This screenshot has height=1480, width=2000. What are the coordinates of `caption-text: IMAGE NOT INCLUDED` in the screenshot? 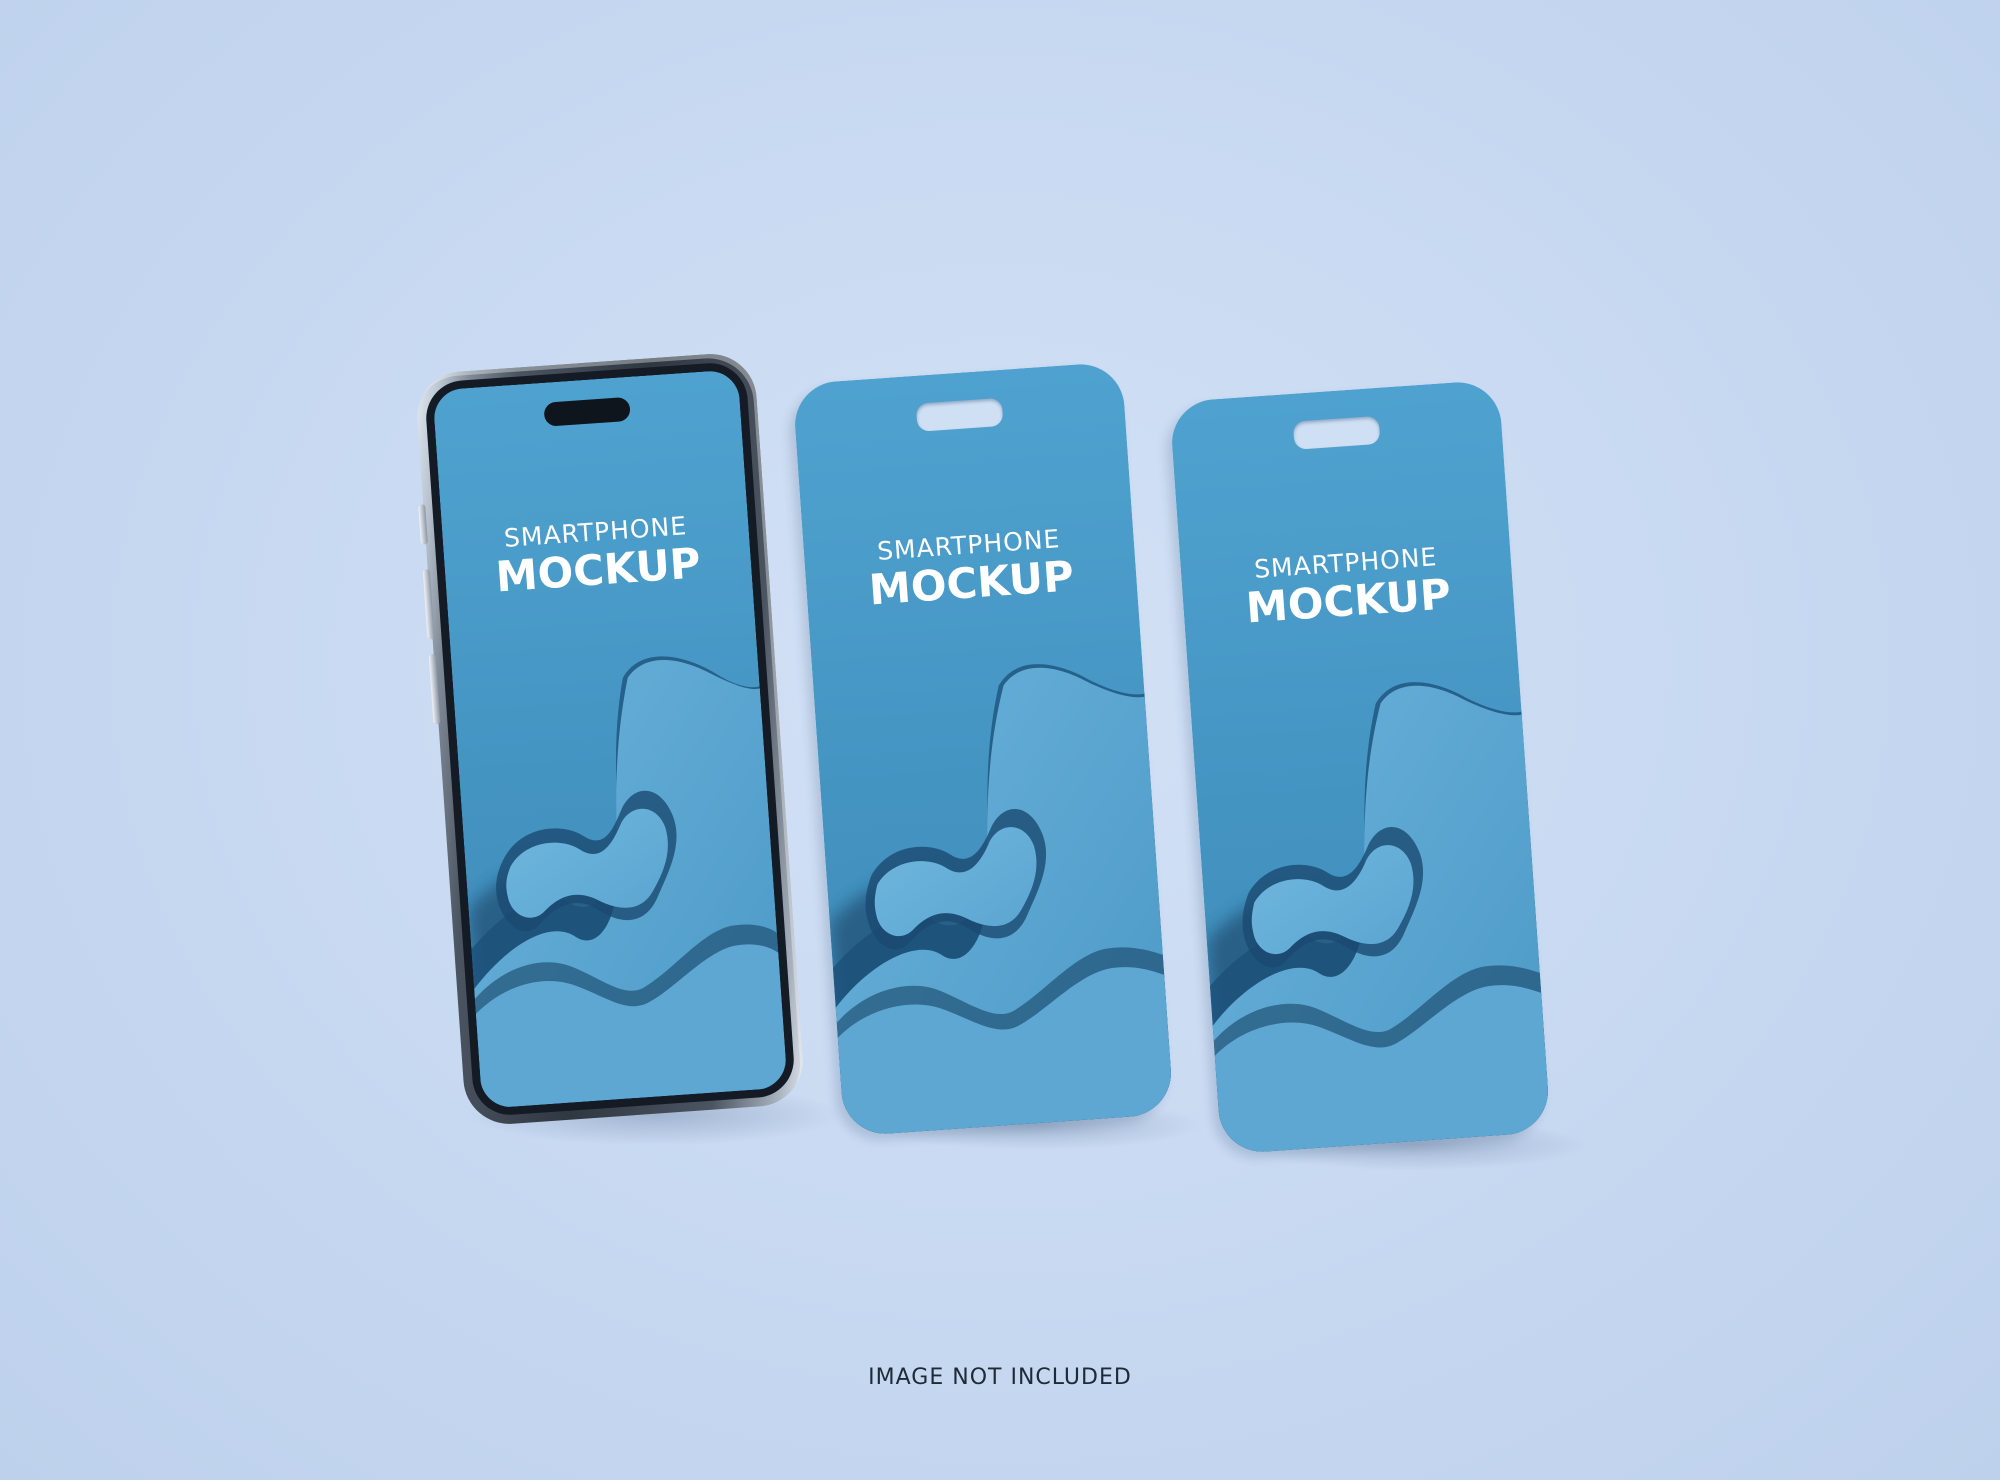 It's located at (1000, 1377).